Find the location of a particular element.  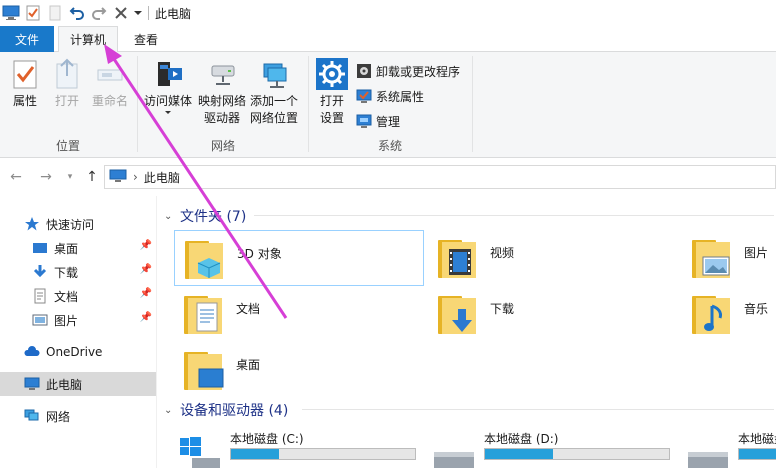

folder-pictures-label: 图片 is located at coordinates (756, 253).